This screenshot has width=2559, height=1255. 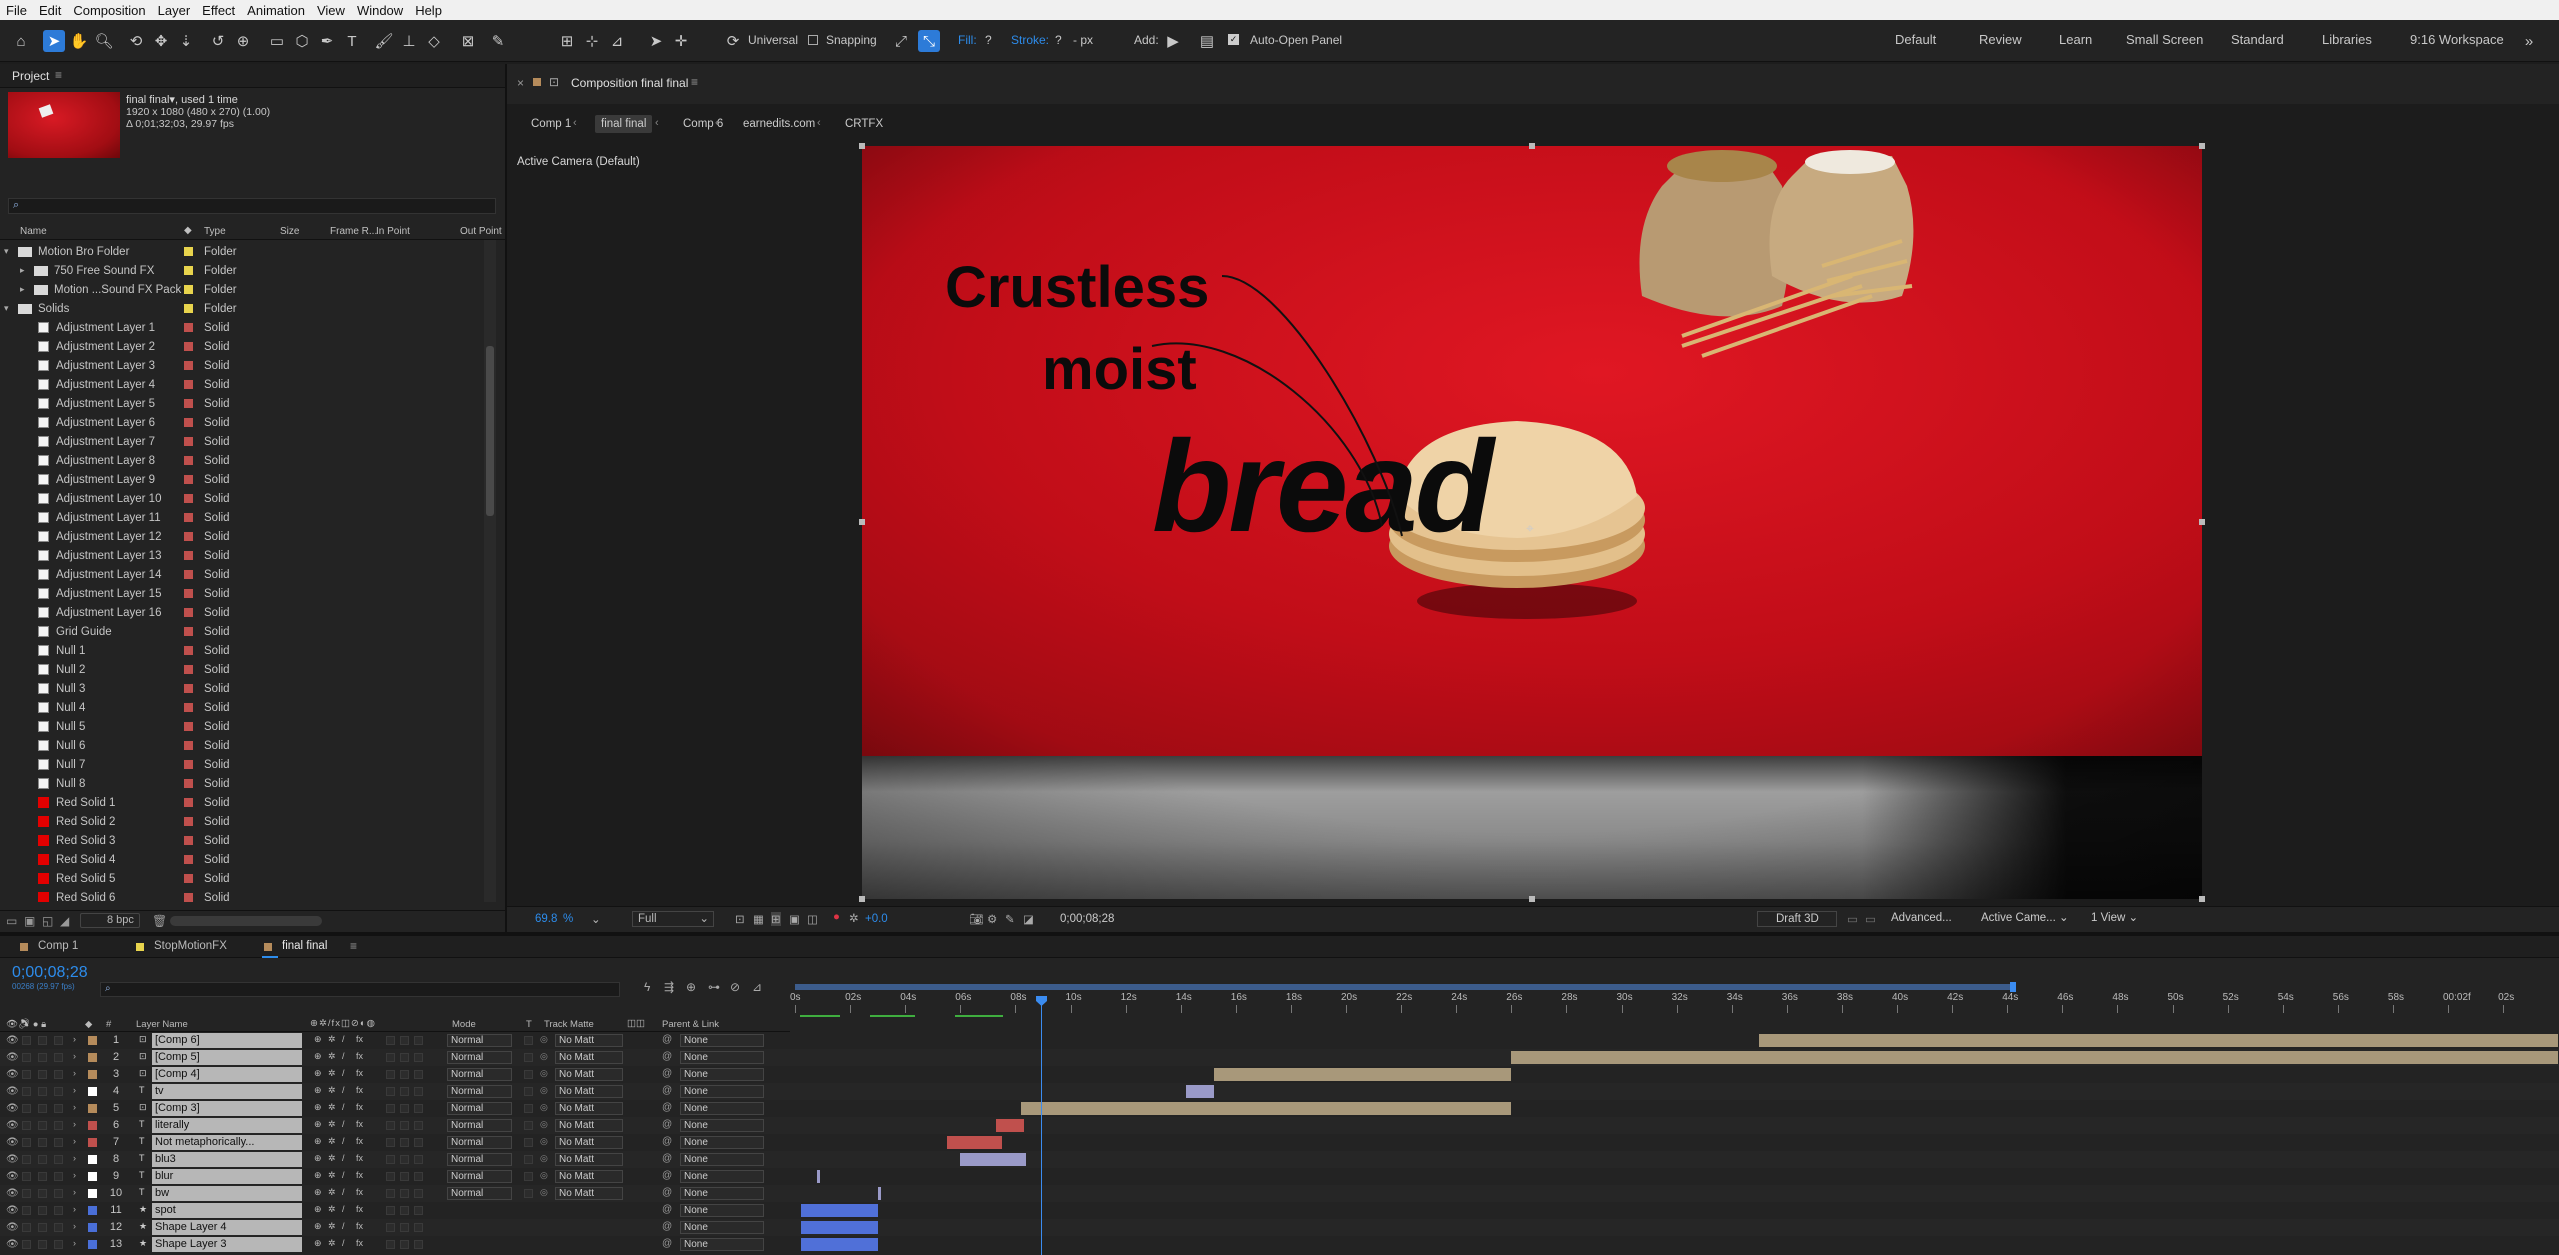 What do you see at coordinates (428, 10) in the screenshot?
I see `menu-help: Help` at bounding box center [428, 10].